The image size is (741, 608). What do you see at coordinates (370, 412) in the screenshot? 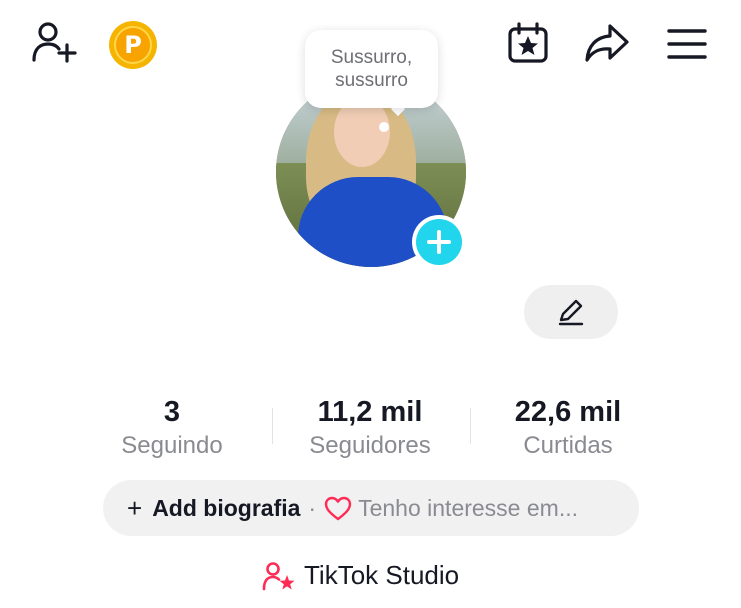
I see `followers-count: 11,2 mil` at bounding box center [370, 412].